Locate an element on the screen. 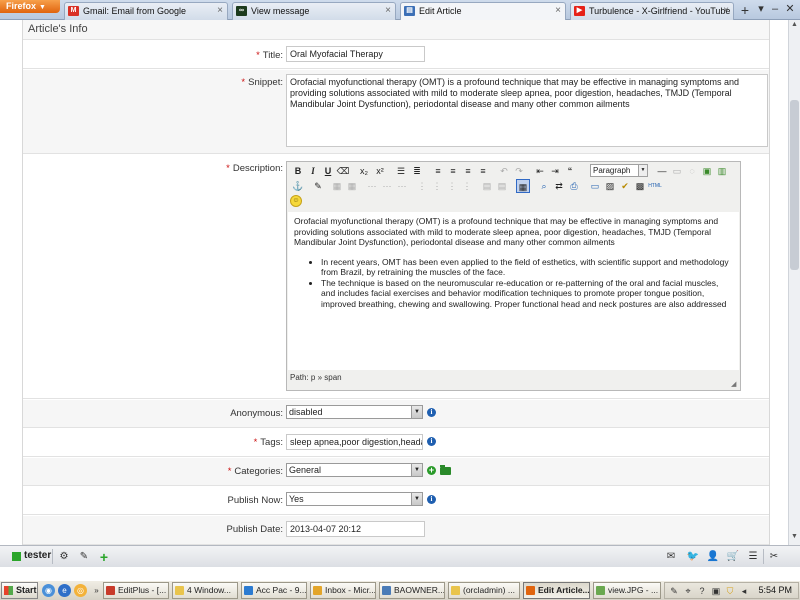 The height and width of the screenshot is (600, 800). horizontal-rule-icon: — is located at coordinates (662, 171).